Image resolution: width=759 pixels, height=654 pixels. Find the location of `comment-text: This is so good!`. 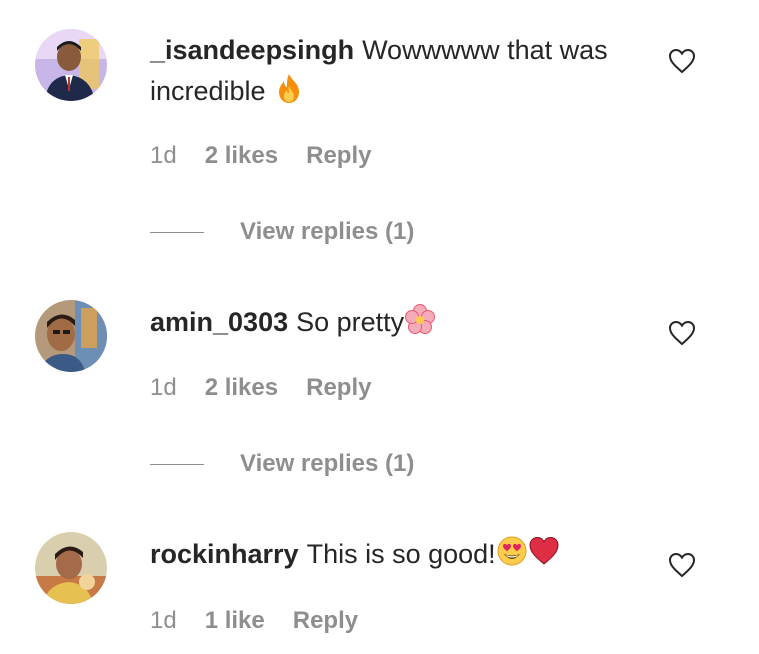

comment-text: This is so good! is located at coordinates (401, 554).